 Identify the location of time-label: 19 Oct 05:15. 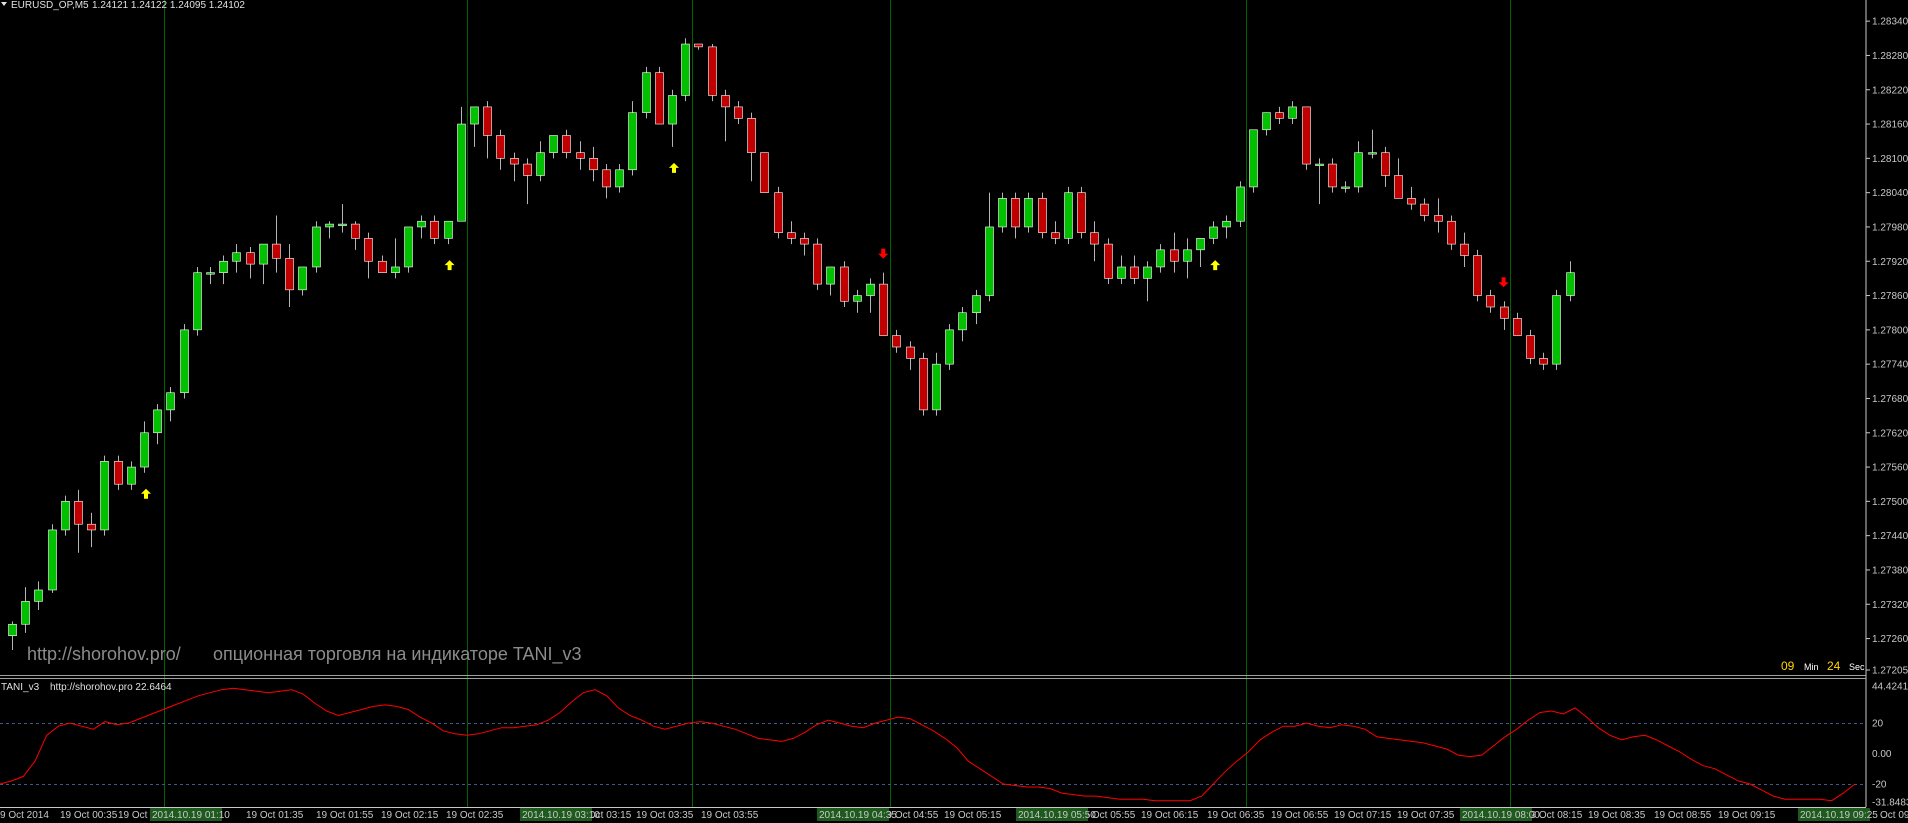
(973, 815).